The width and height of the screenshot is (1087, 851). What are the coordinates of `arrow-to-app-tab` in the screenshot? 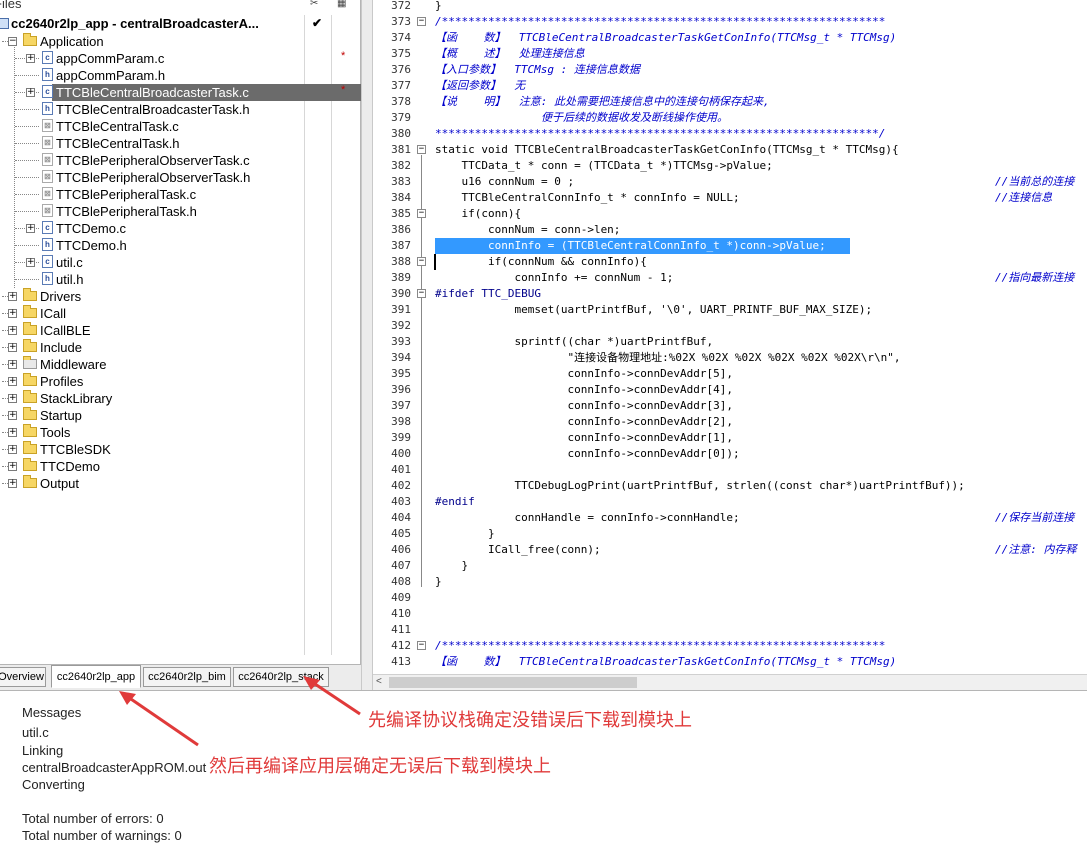 It's located at (159, 719).